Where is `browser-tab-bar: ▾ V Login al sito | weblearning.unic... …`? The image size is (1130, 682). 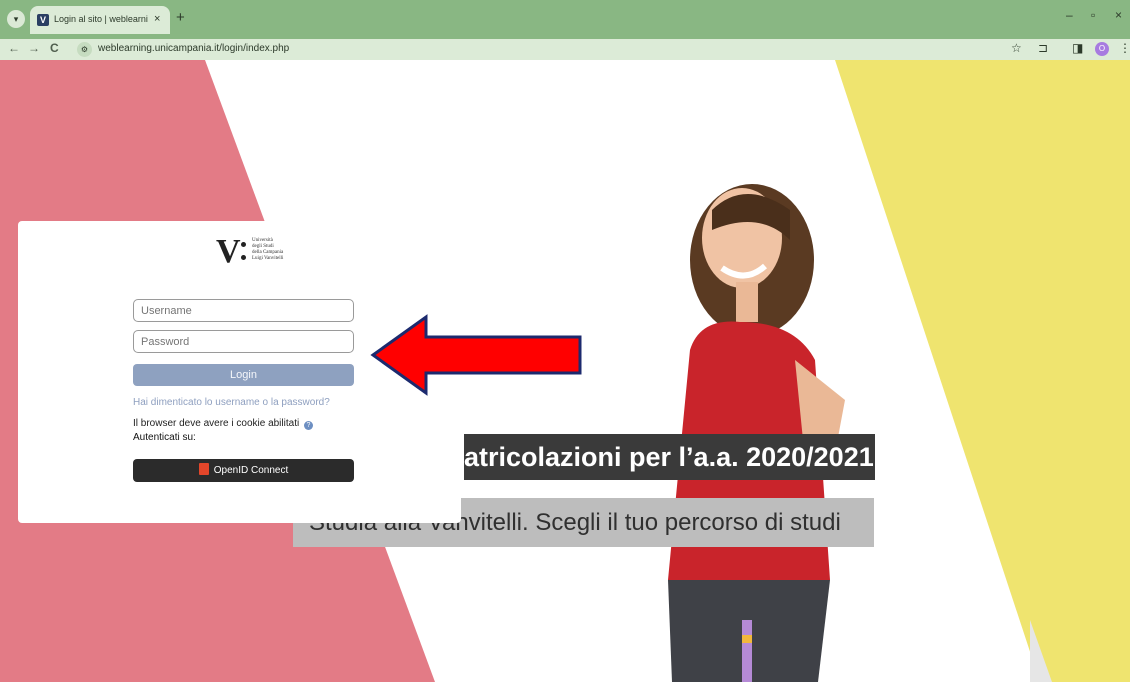 browser-tab-bar: ▾ V Login al sito | weblearning.unic... … is located at coordinates (565, 19).